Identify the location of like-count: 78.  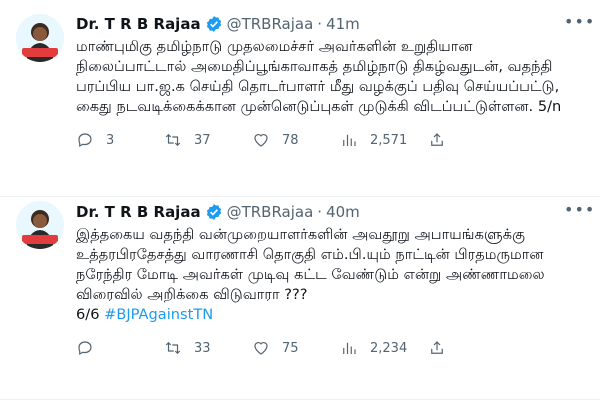
(290, 140).